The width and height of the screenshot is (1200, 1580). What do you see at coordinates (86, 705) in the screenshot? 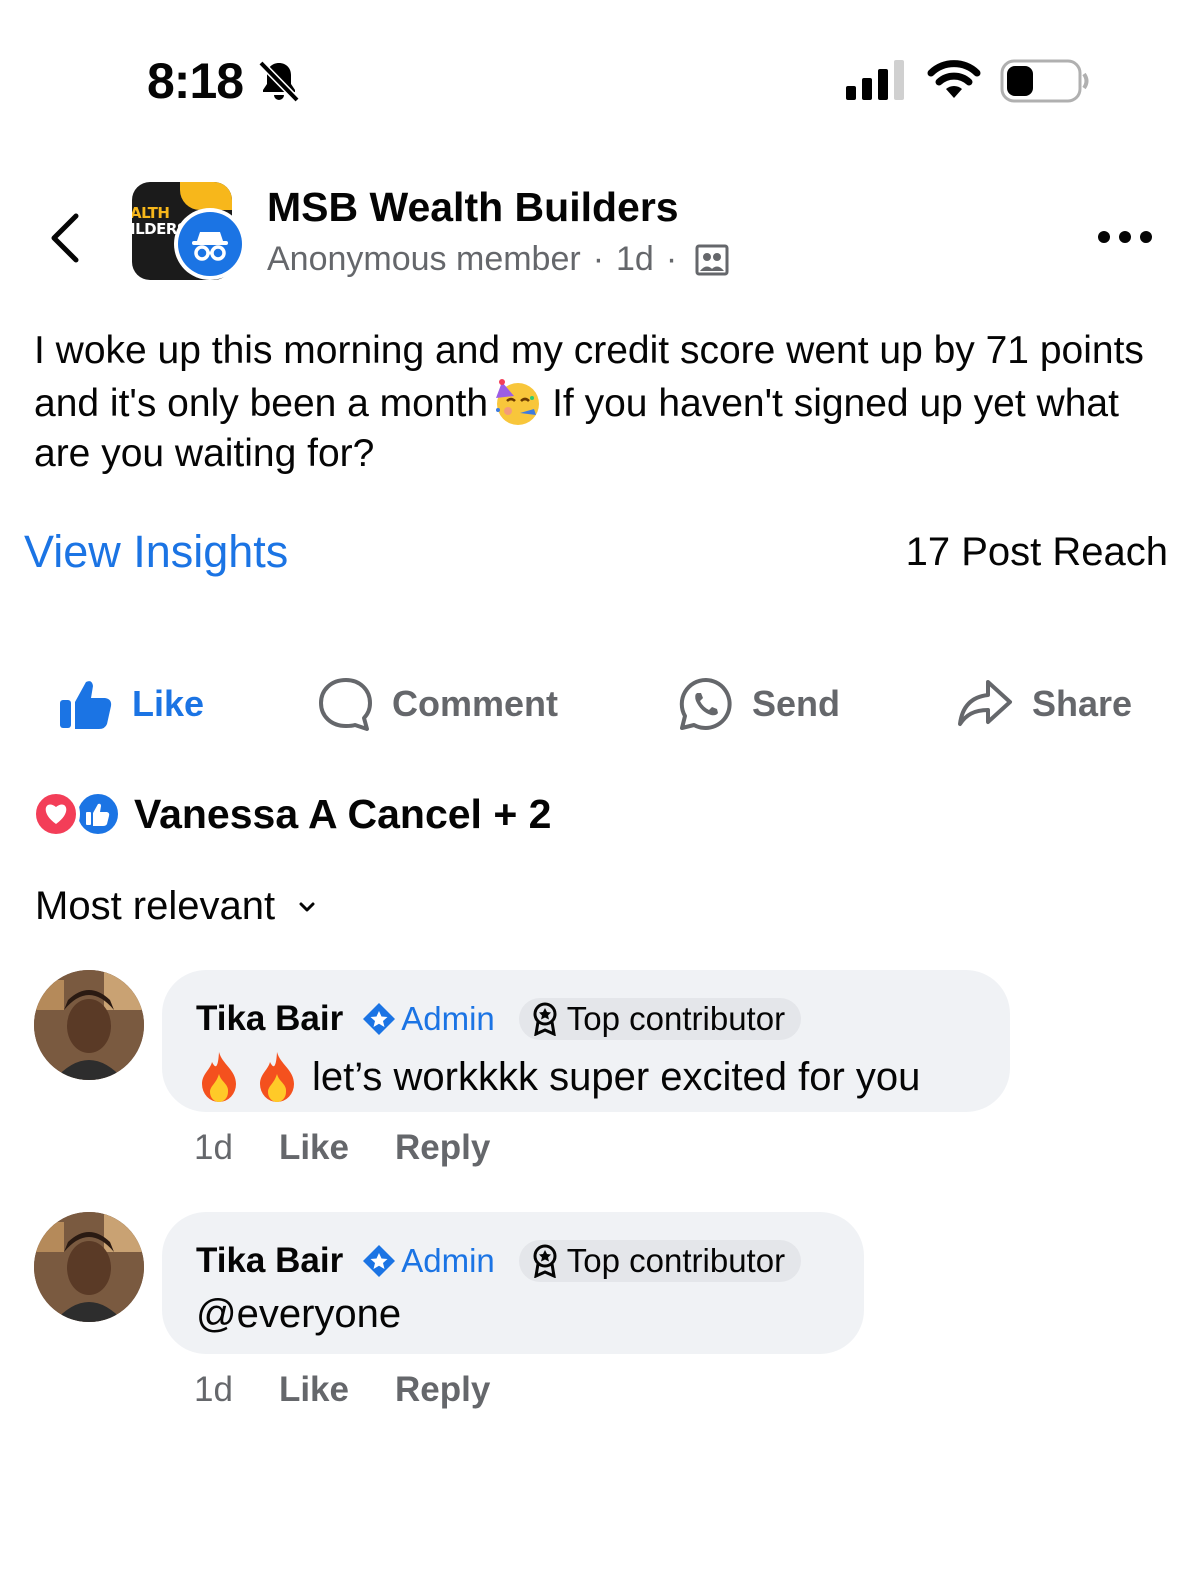
I see `thumbs-up-icon` at bounding box center [86, 705].